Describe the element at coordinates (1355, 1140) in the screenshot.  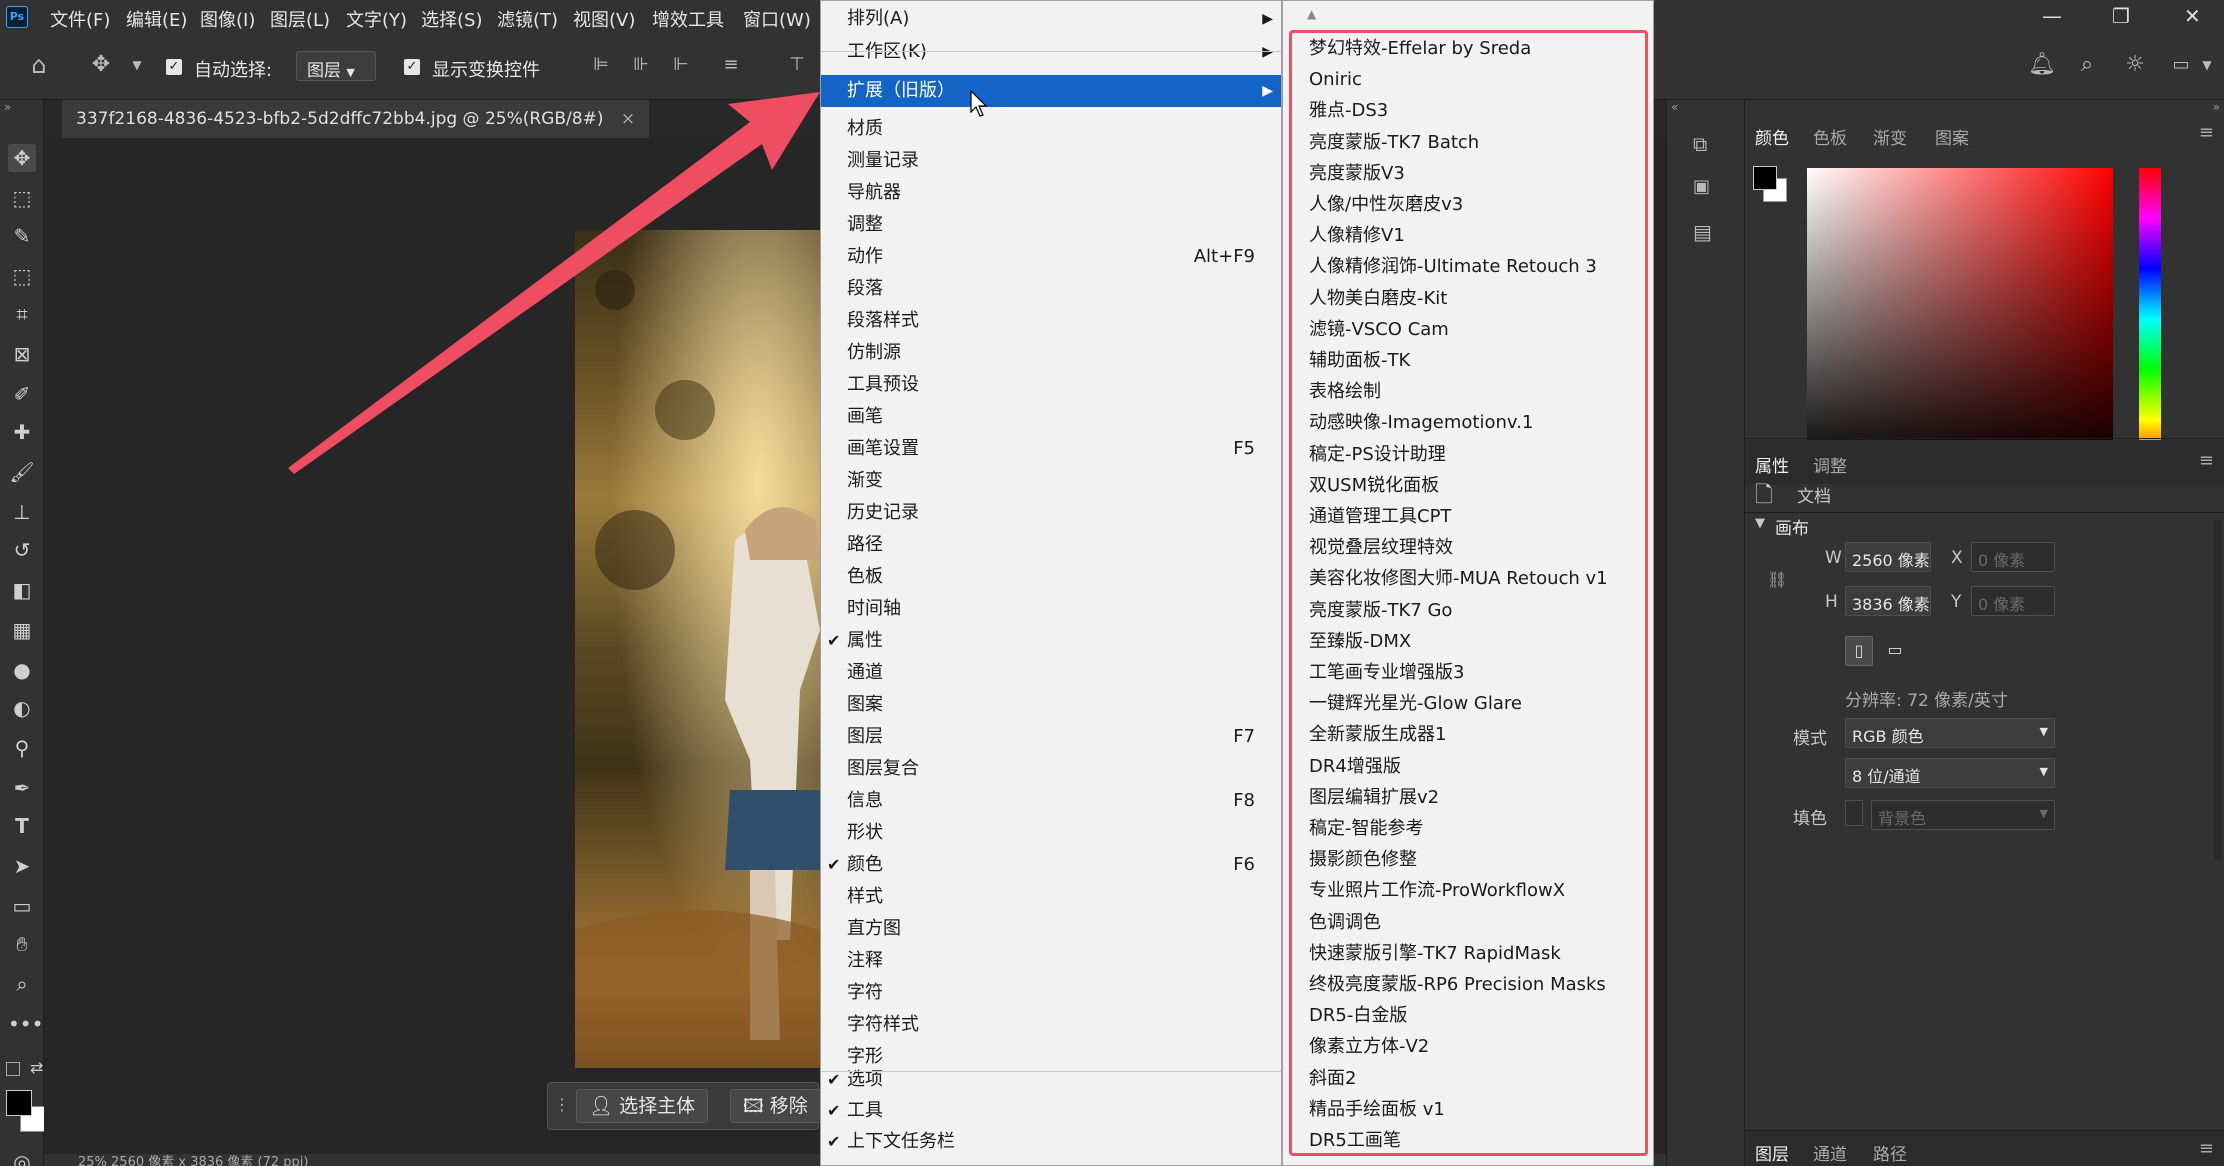
I see `extension-menu-item: DR5工画笔` at that location.